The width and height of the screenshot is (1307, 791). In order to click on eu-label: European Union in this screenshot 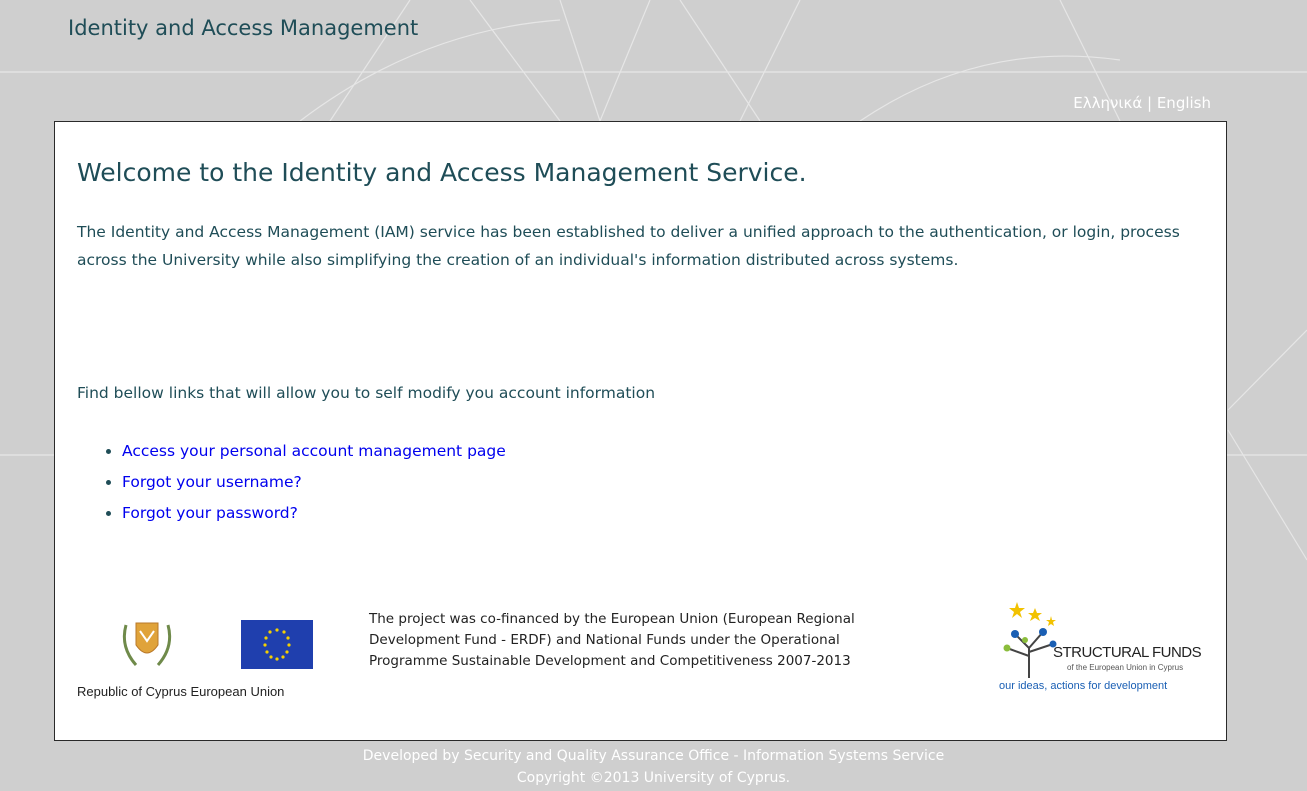, I will do `click(237, 691)`.